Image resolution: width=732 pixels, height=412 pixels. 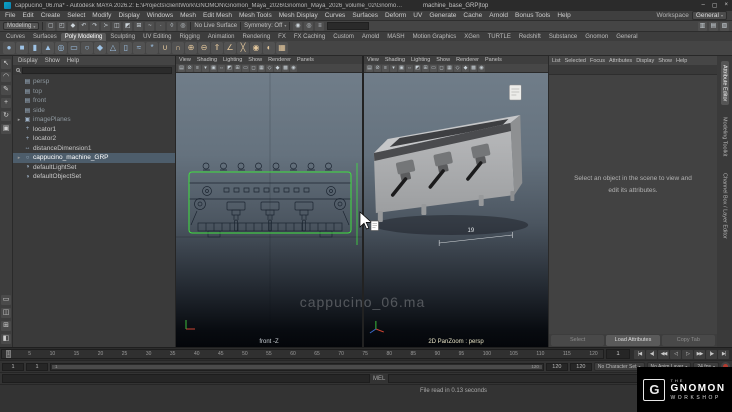 What do you see at coordinates (681, 61) in the screenshot?
I see `attribute-editor-menu-item: Help` at bounding box center [681, 61].